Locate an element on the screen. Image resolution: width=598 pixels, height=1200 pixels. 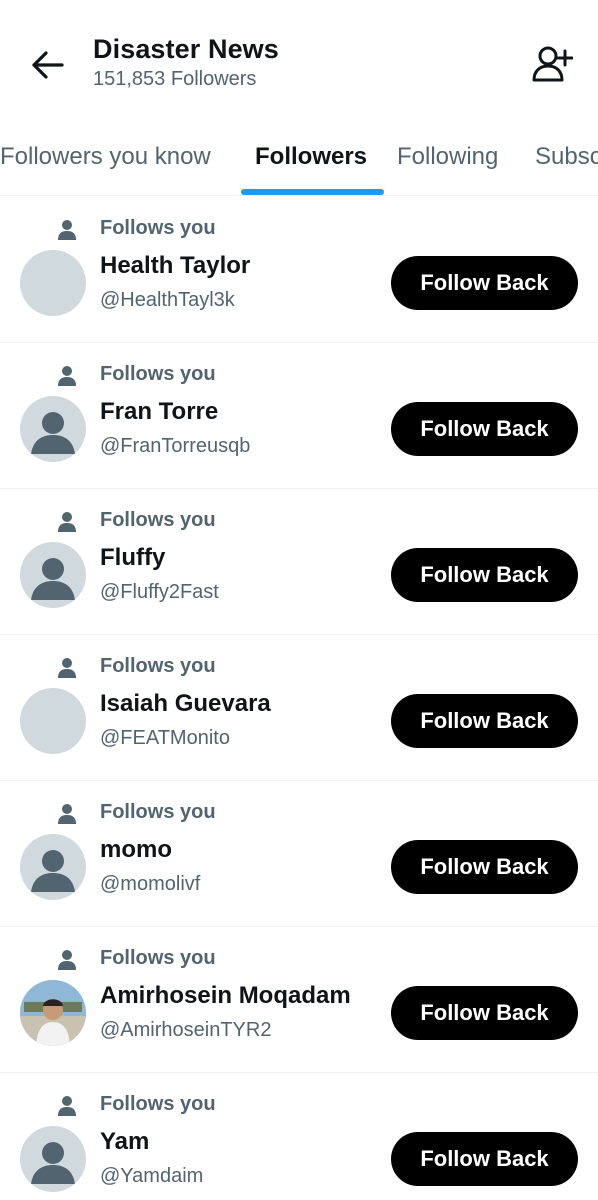
list-item: Follows you Yam @Yamdaim Follow Back is located at coordinates (299, 1136).